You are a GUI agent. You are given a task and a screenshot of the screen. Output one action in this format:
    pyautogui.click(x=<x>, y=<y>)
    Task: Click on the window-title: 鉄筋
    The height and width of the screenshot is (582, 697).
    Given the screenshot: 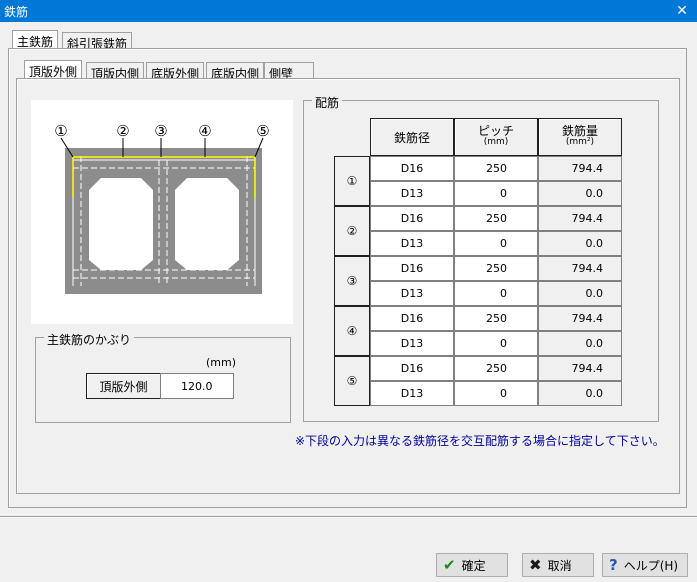 What is the action you would take?
    pyautogui.click(x=16, y=12)
    